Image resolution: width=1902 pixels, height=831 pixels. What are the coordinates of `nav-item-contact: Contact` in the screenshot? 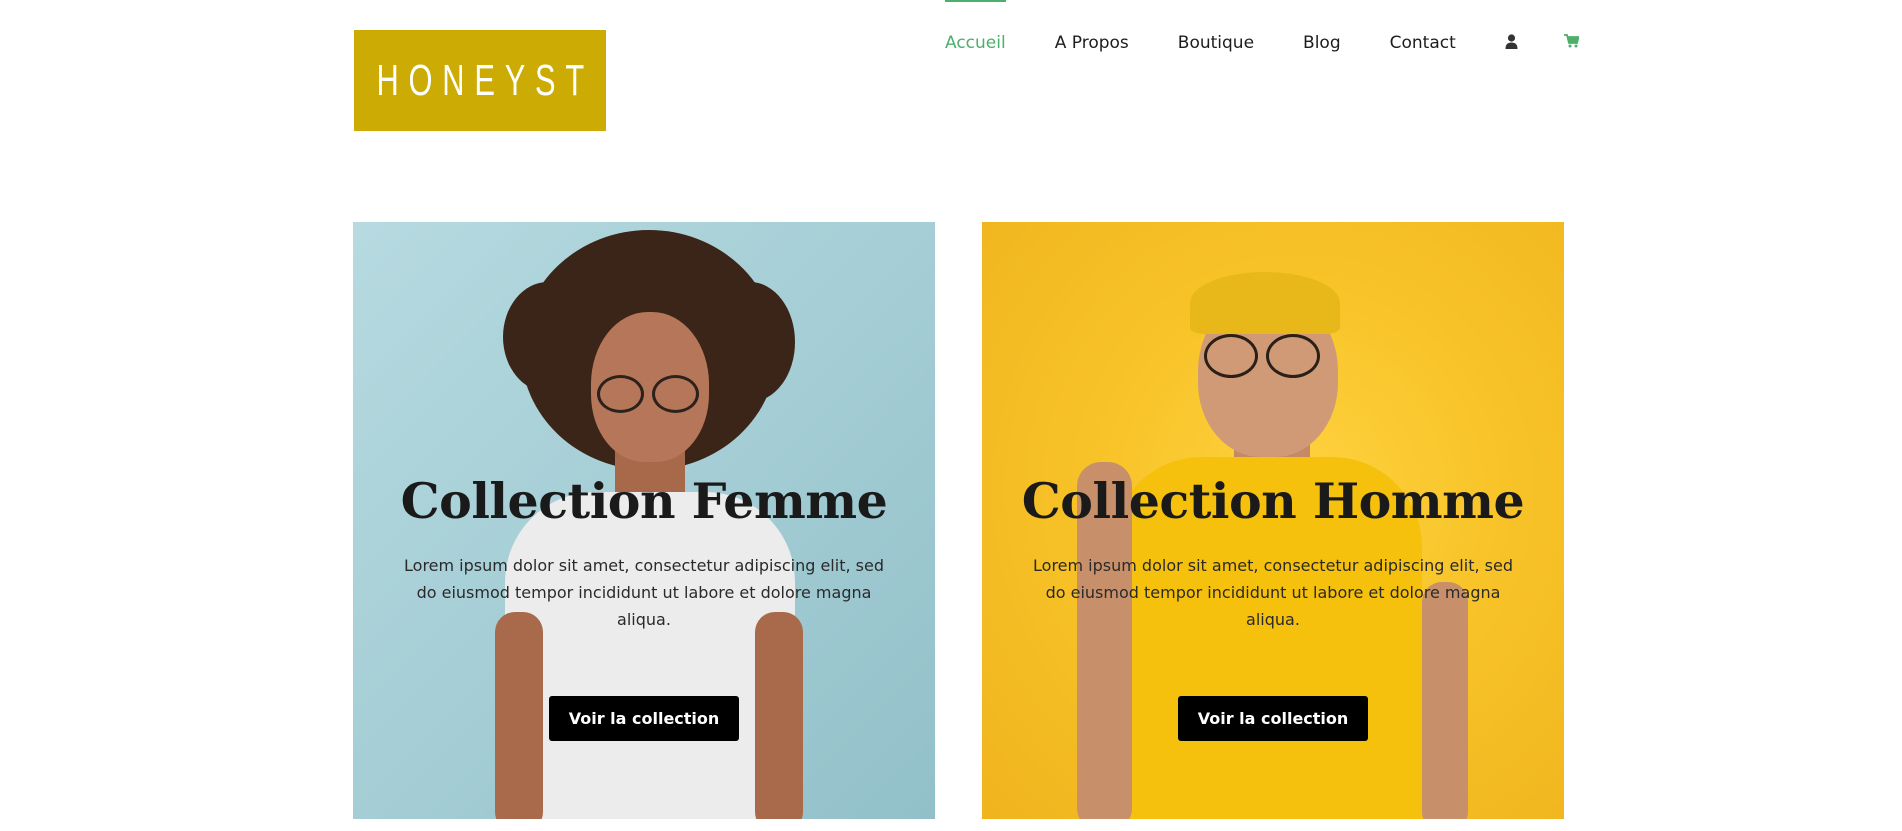 It's located at (1423, 44).